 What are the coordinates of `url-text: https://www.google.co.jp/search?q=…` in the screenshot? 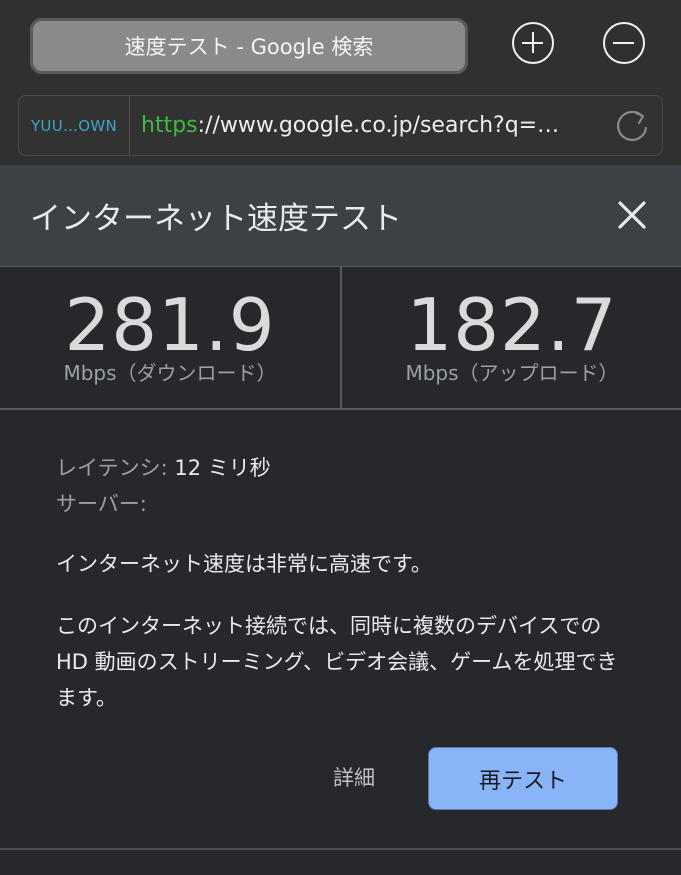 It's located at (350, 125).